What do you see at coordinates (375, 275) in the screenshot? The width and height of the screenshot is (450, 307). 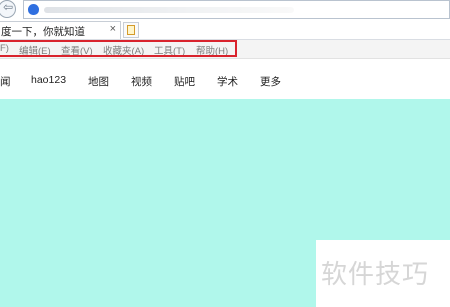 I see `watermark-text: 软件技巧` at bounding box center [375, 275].